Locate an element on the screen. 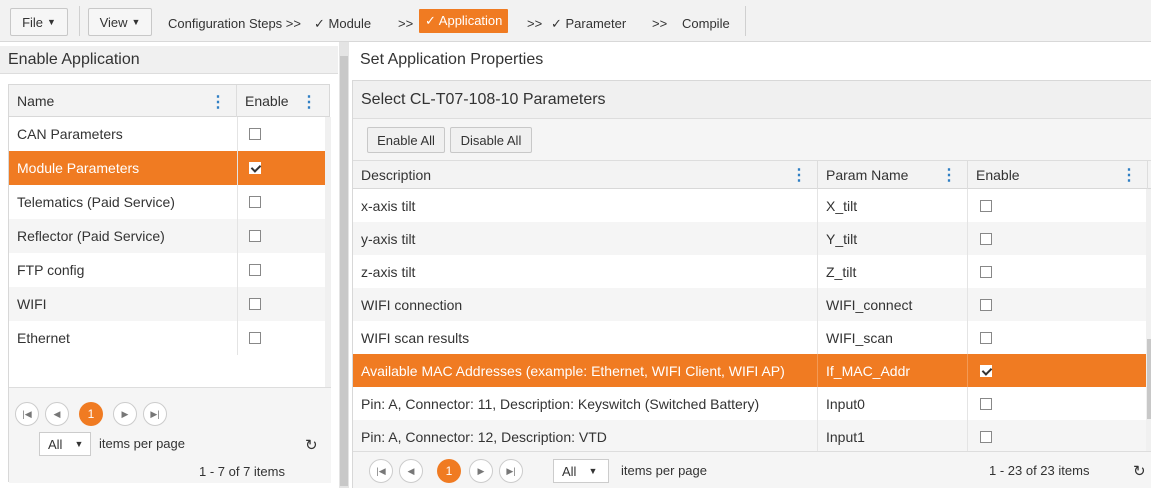 The height and width of the screenshot is (488, 1151). table-row: FTP config is located at coordinates (167, 270).